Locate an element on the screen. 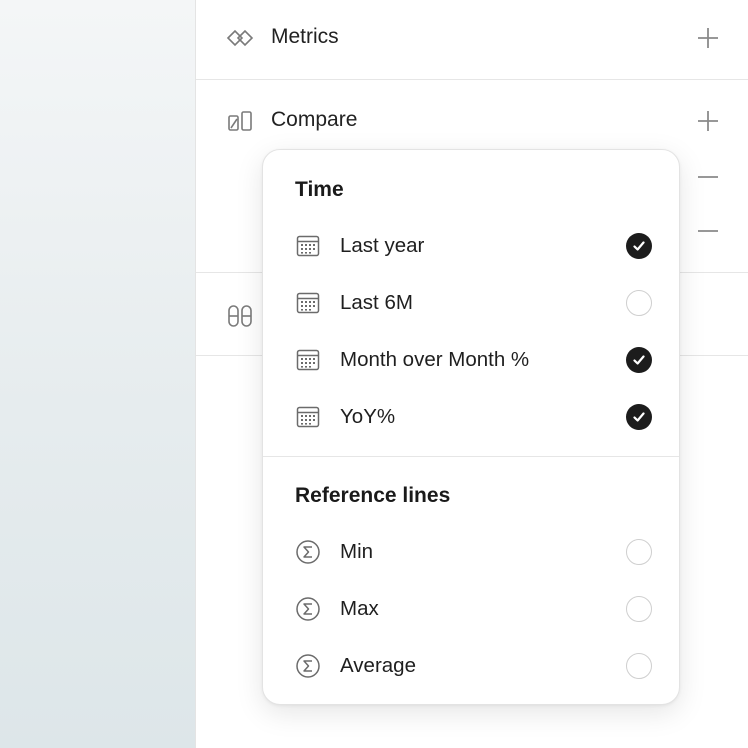 The image size is (748, 748). popover-divider is located at coordinates (471, 456).